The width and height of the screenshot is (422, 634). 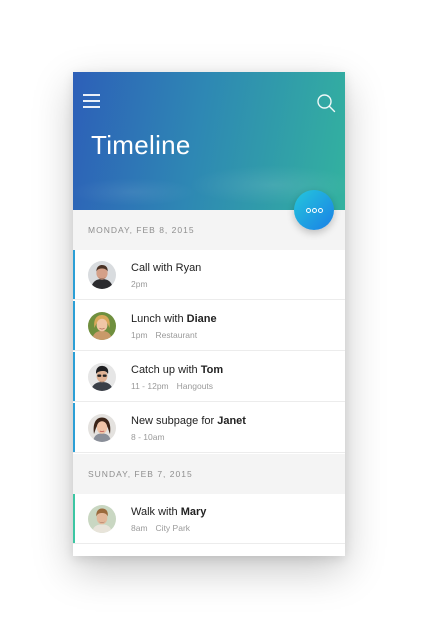 I want to click on event-title: Walk with Mary, so click(x=169, y=512).